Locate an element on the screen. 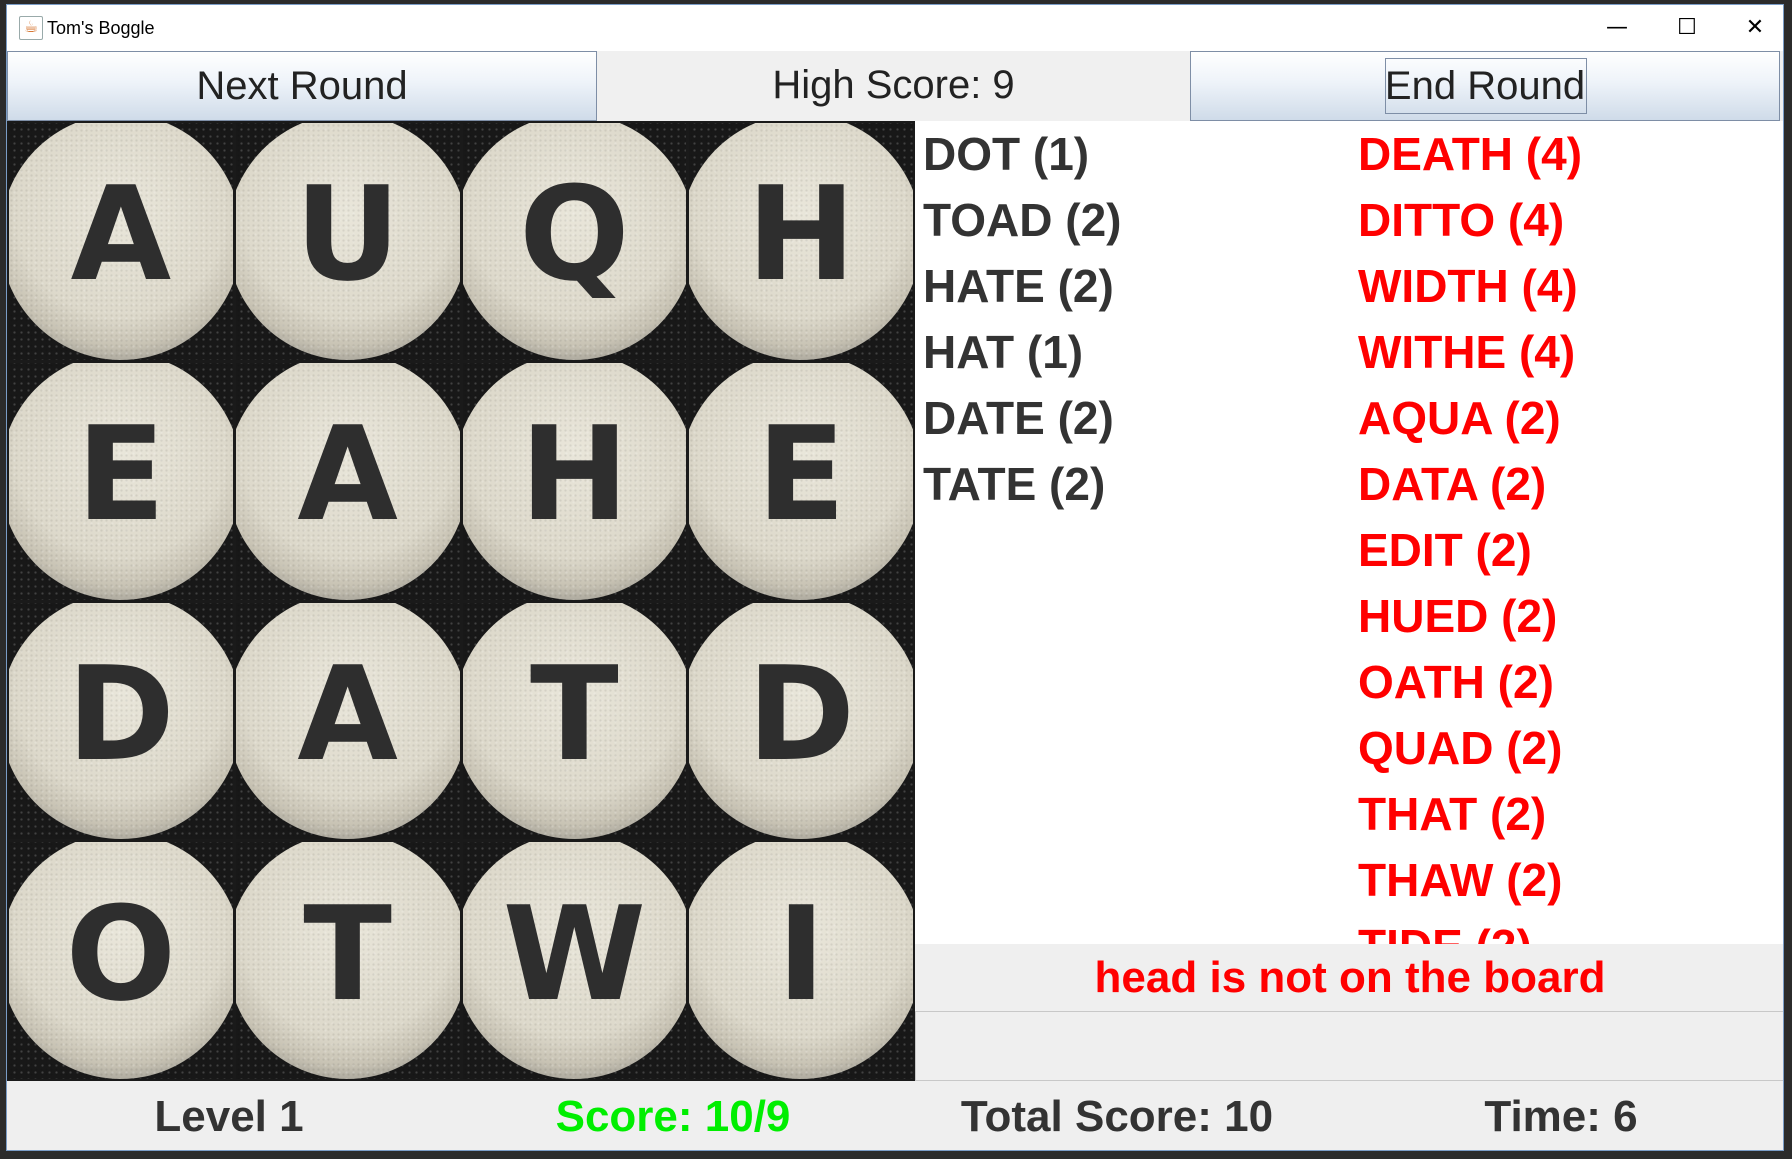 This screenshot has width=1792, height=1159. end-round-button: End Round is located at coordinates (1485, 86).